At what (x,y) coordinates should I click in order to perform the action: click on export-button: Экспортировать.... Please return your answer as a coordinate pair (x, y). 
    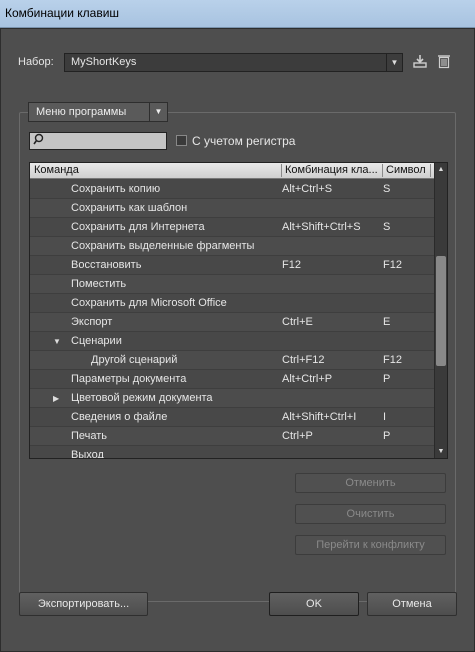
    Looking at the image, I should click on (83, 604).